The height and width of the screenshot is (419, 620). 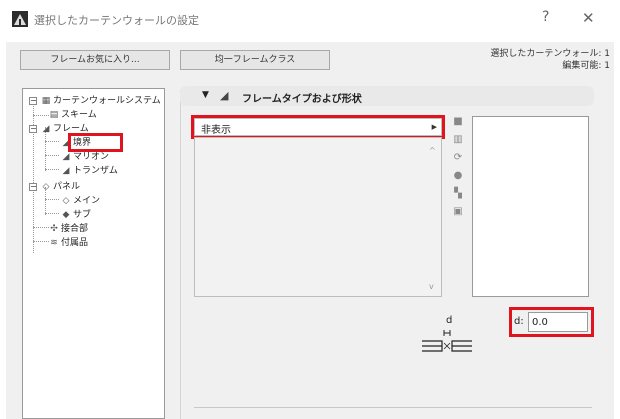 What do you see at coordinates (458, 141) in the screenshot?
I see `frame-profile-icon: ▥` at bounding box center [458, 141].